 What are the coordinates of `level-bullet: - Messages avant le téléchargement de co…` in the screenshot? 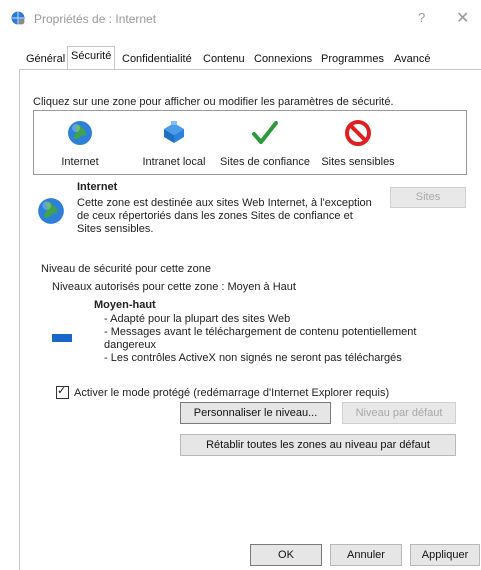 It's located at (260, 338).